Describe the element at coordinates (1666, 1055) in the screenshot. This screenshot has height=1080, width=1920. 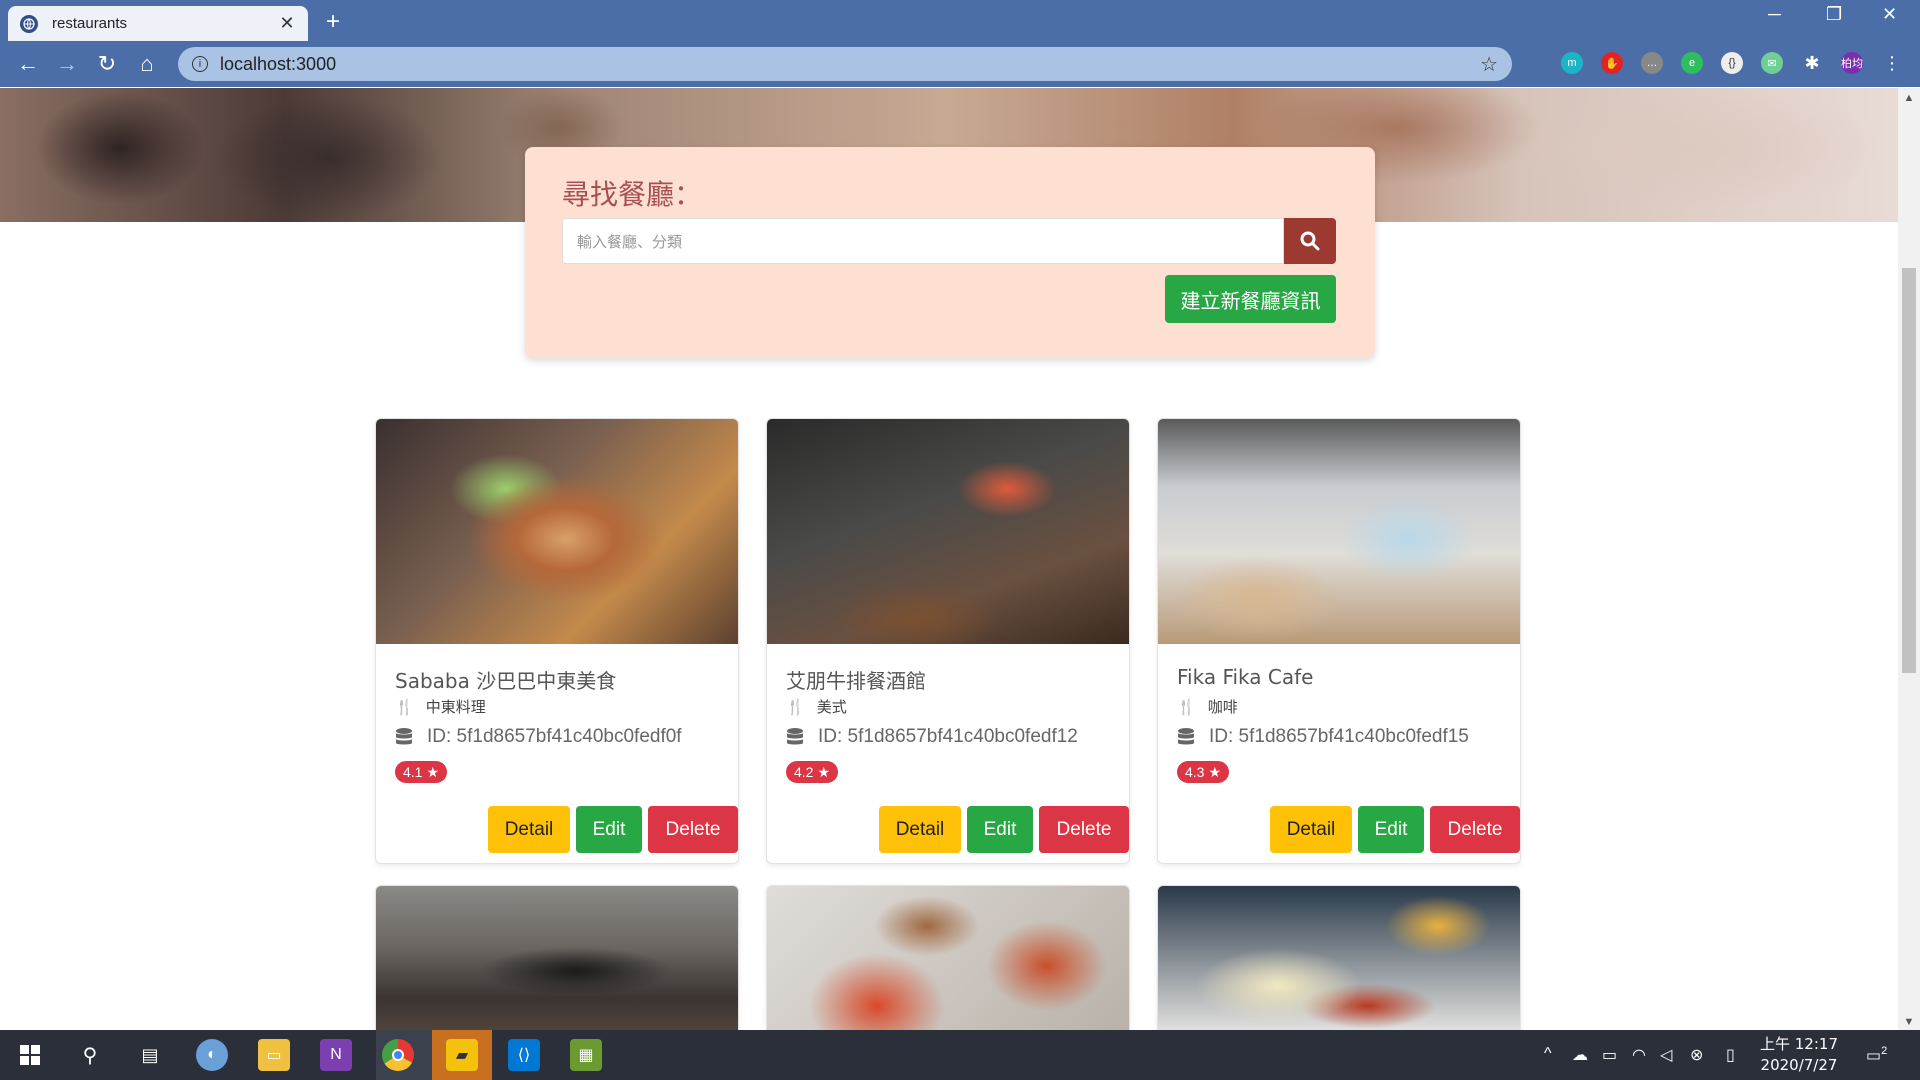
I see `volume-icon: ◁` at that location.